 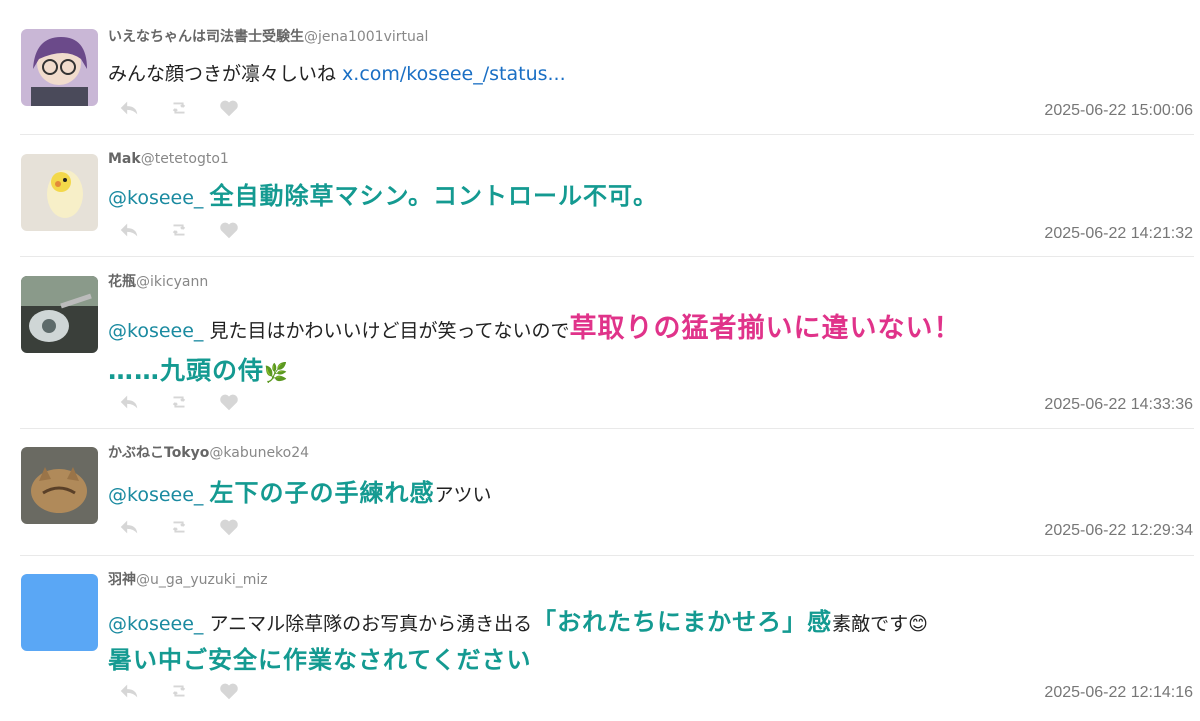 I want to click on tweet-meta: かぶねこTokyo@kabuneko24, so click(x=208, y=453).